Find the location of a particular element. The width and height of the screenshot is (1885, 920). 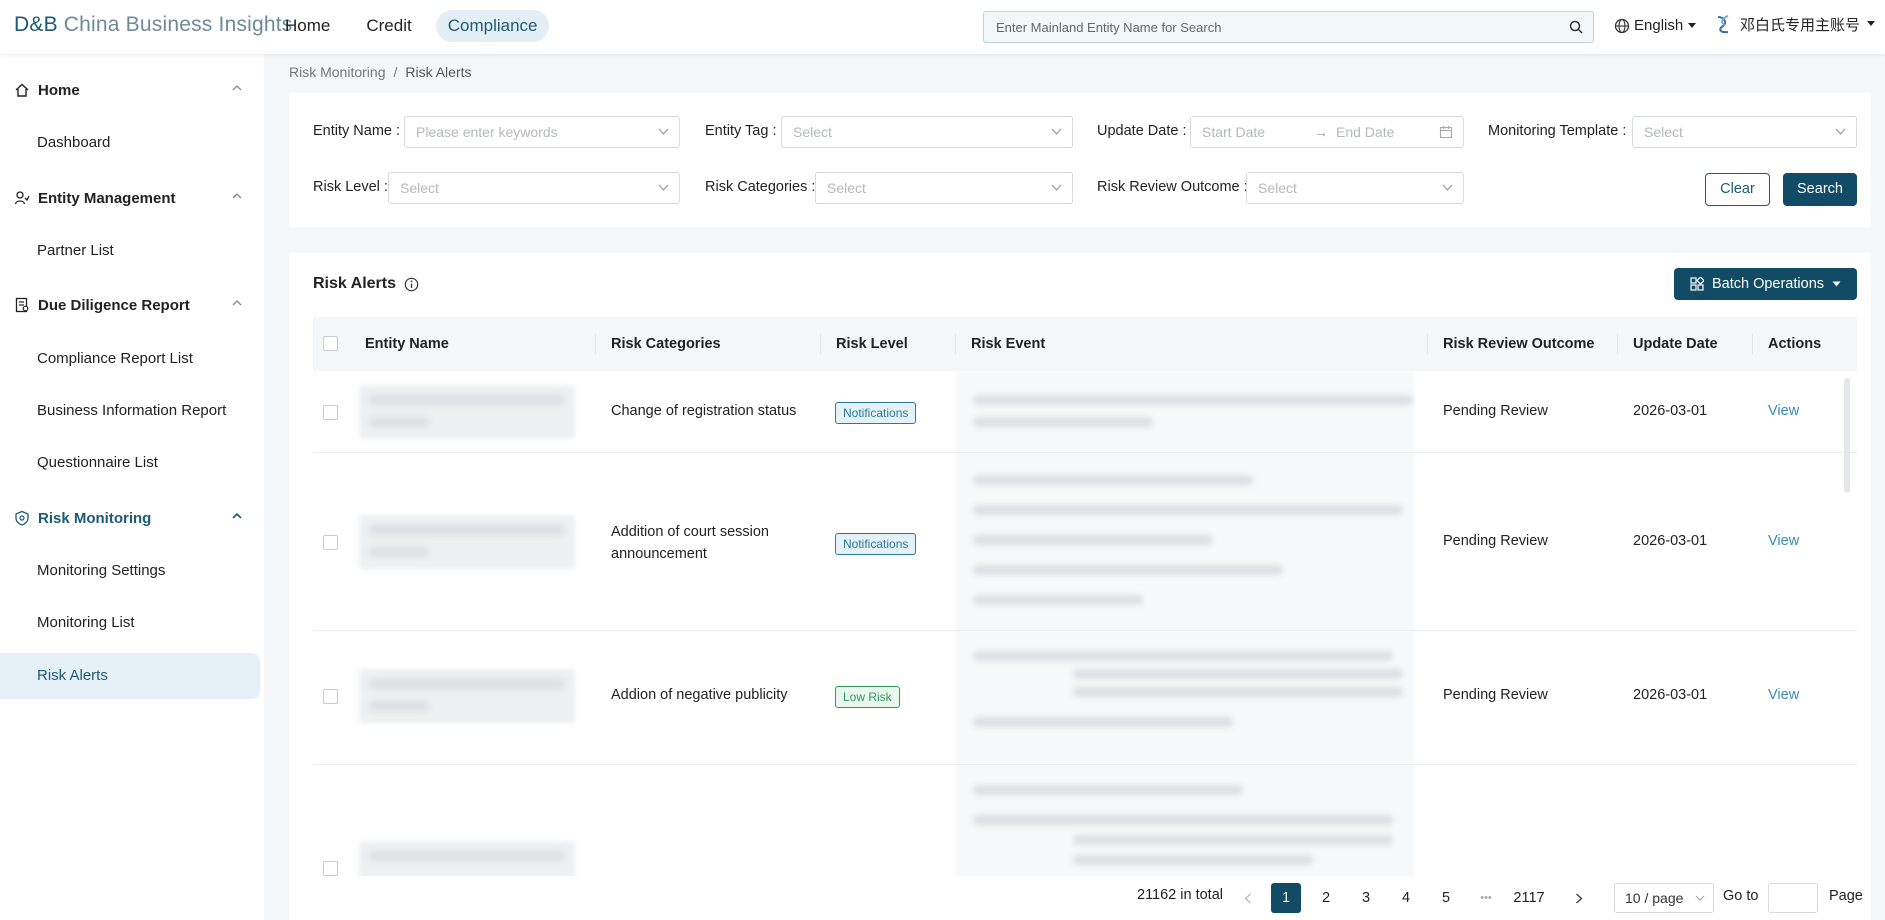

users-icon is located at coordinates (22, 198).